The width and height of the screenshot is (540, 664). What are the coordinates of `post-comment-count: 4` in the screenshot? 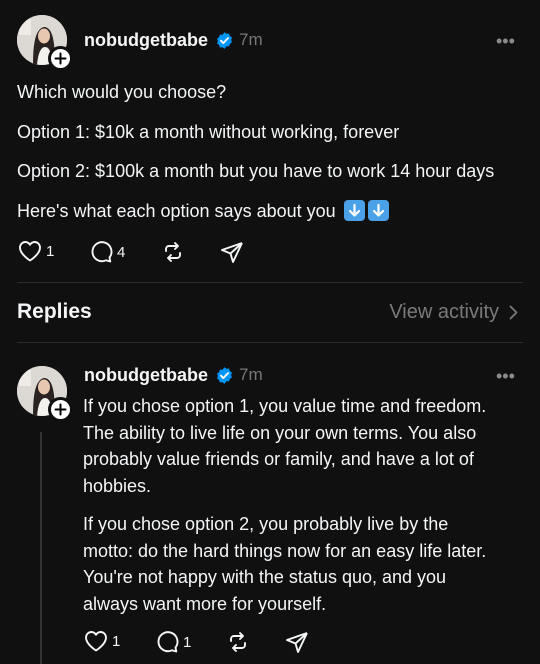 It's located at (121, 252).